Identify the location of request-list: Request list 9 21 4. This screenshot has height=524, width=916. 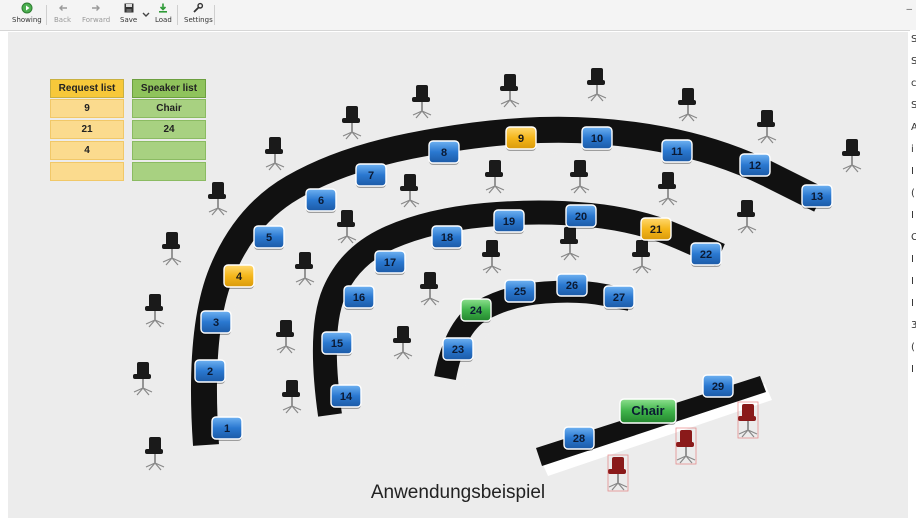
(87, 131).